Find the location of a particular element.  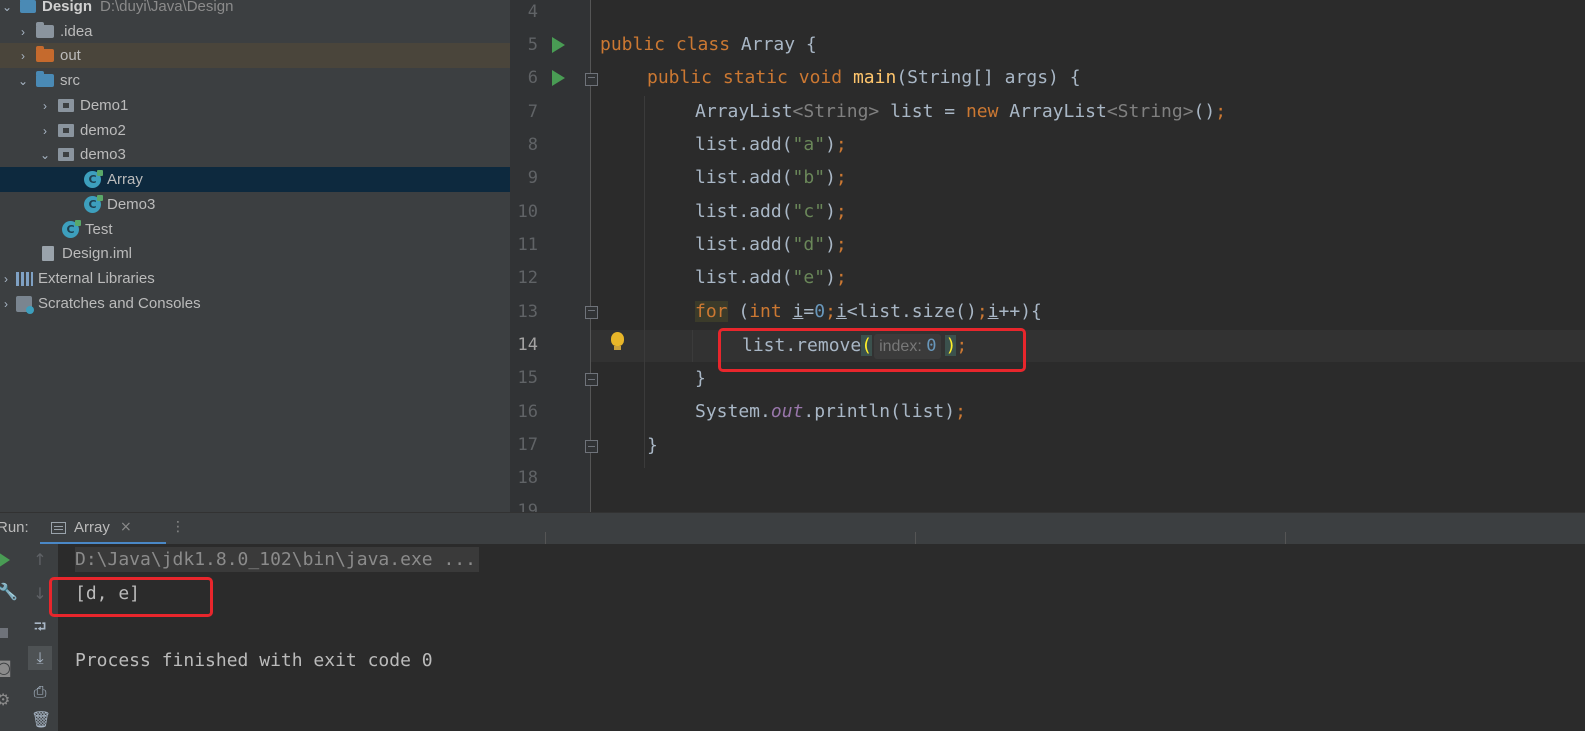

tree-item-idea: › .idea is located at coordinates (255, 31).